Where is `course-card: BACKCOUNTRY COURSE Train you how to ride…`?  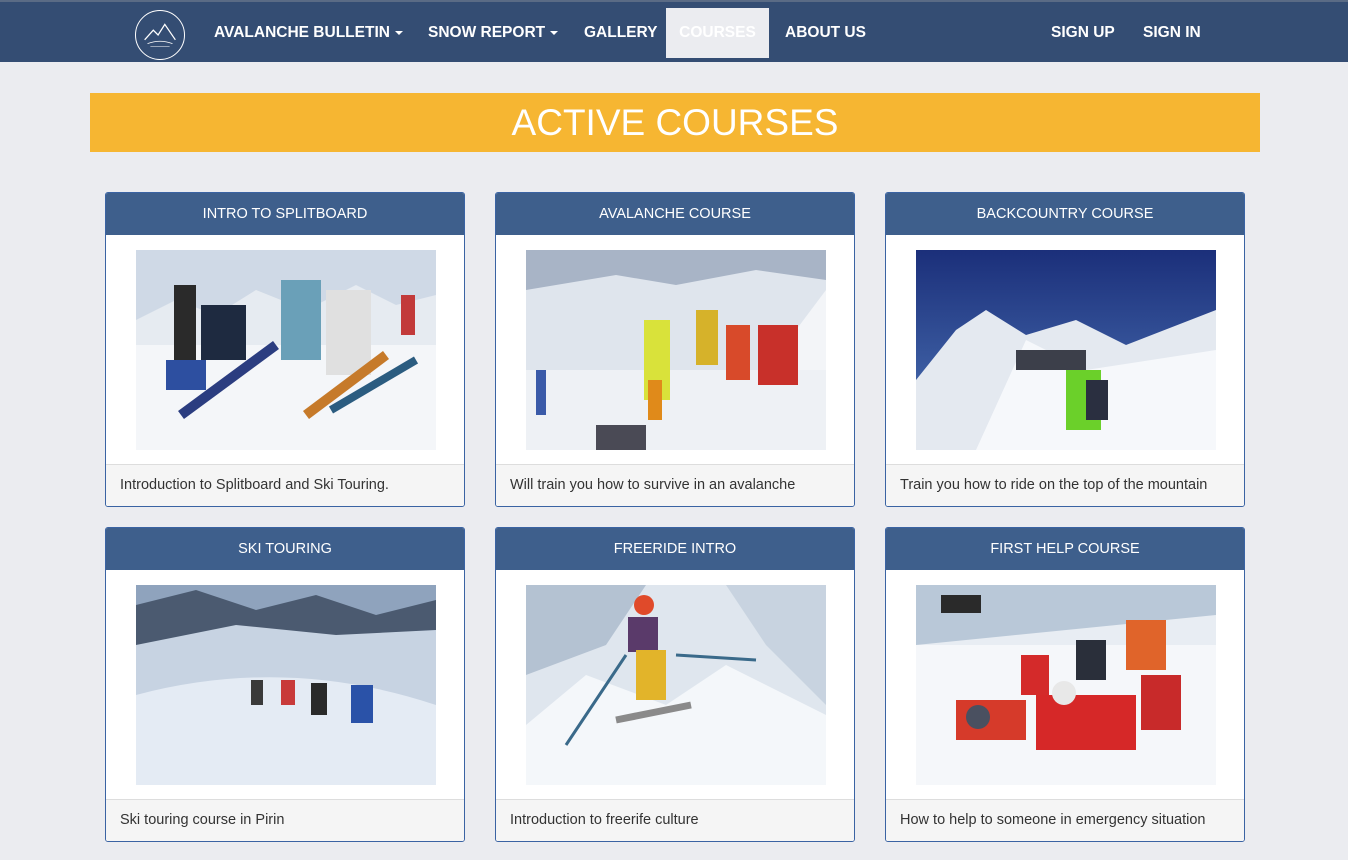
course-card: BACKCOUNTRY COURSE Train you how to ride… is located at coordinates (1065, 349).